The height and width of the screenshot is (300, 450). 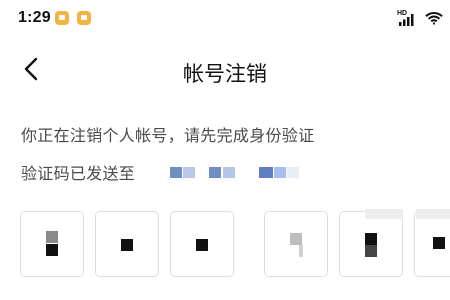 I want to click on signal-icon, so click(x=406, y=20).